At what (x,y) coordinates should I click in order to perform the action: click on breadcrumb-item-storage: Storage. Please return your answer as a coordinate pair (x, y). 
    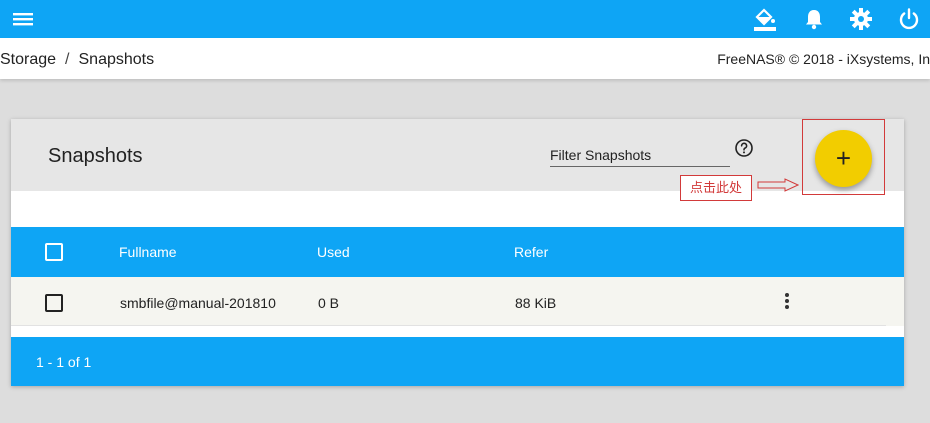
    Looking at the image, I should click on (28, 59).